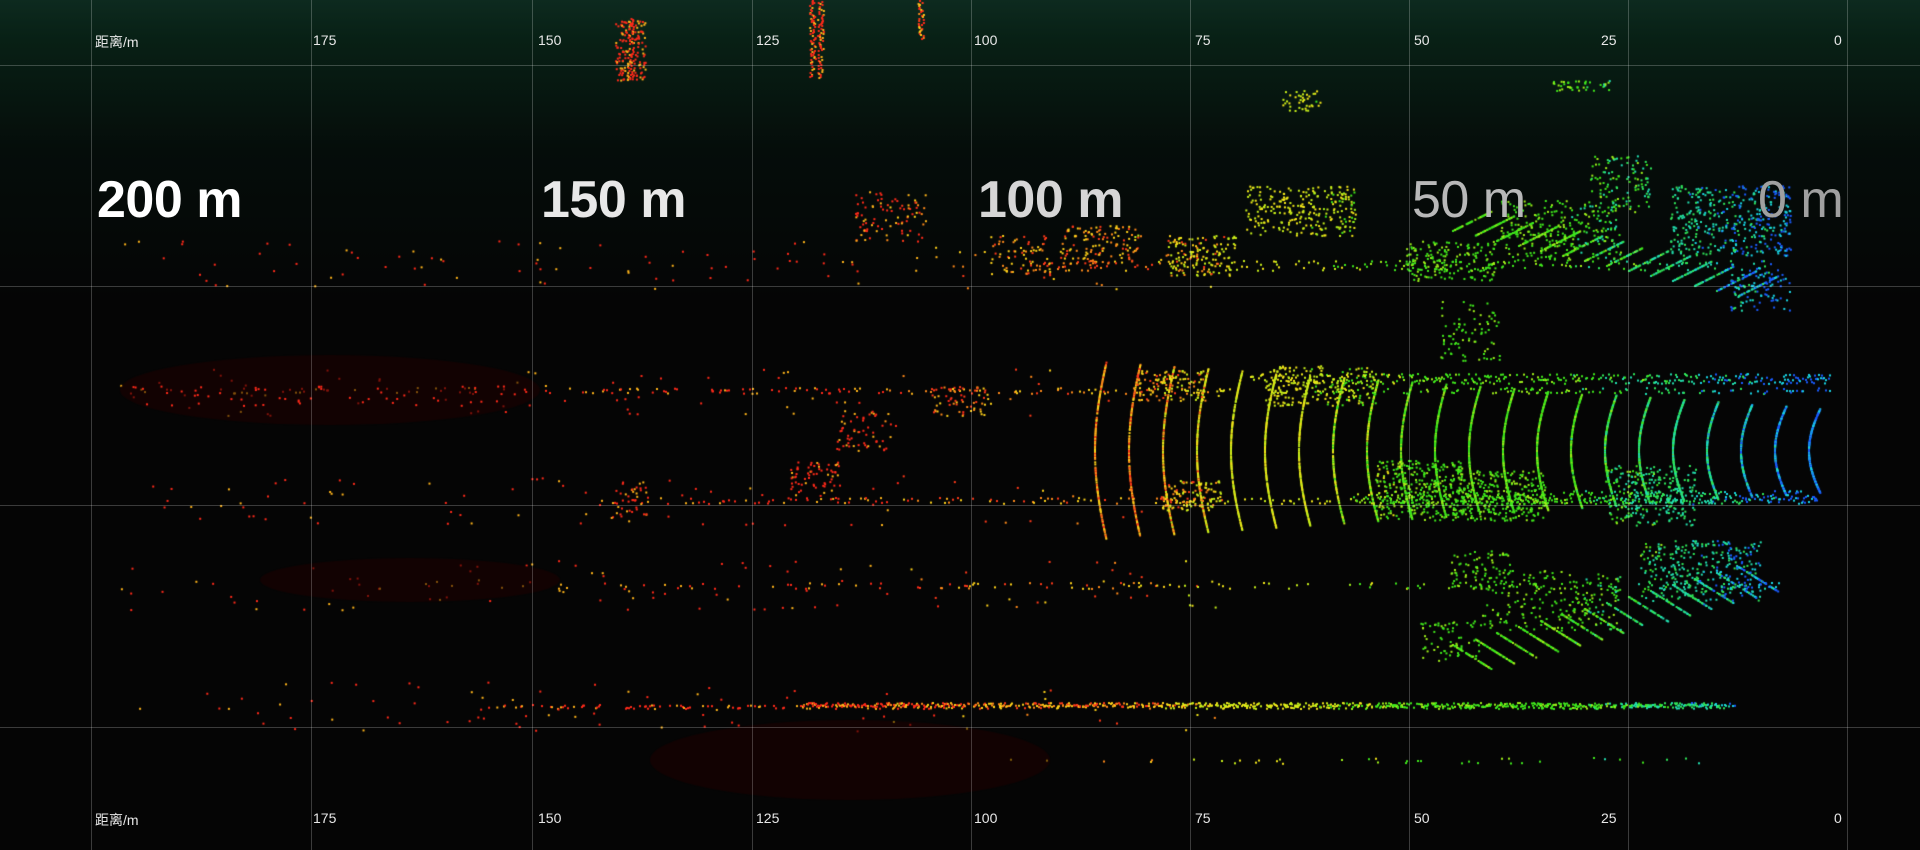  I want to click on distance-marker-0: 0 m, so click(1801, 200).